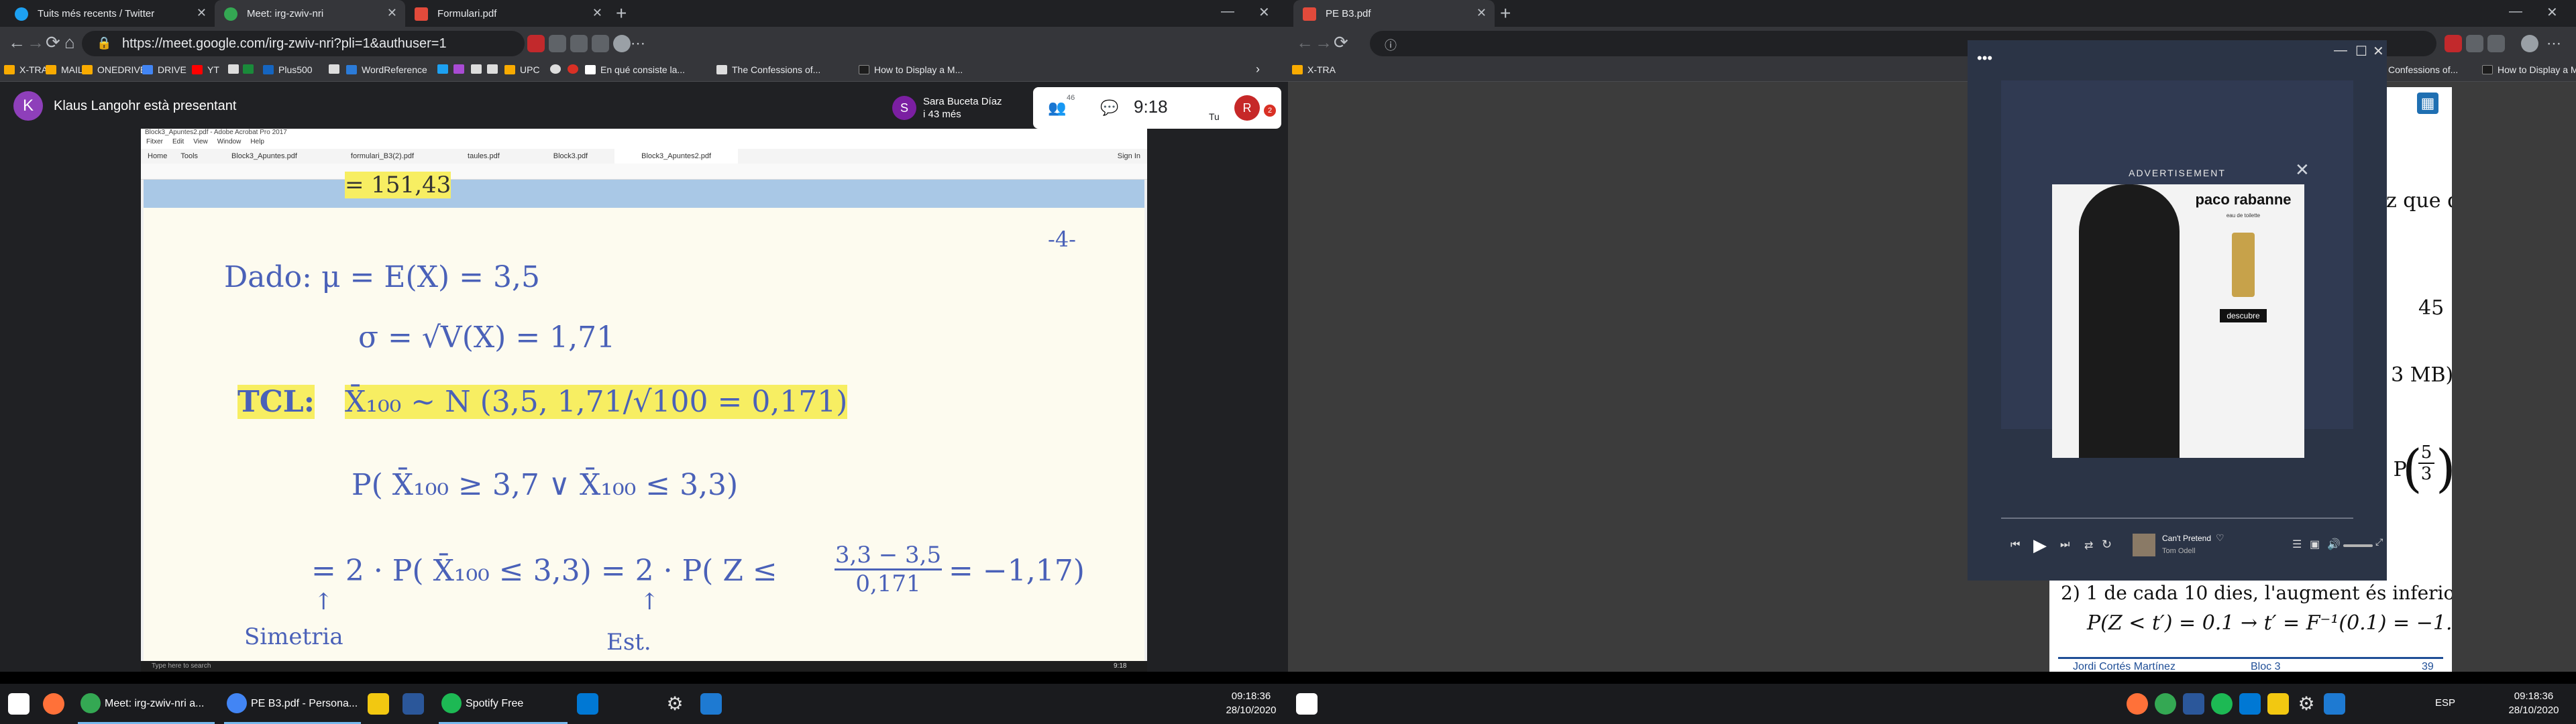  Describe the element at coordinates (2220, 538) in the screenshot. I see `heart-icon: ♡` at that location.